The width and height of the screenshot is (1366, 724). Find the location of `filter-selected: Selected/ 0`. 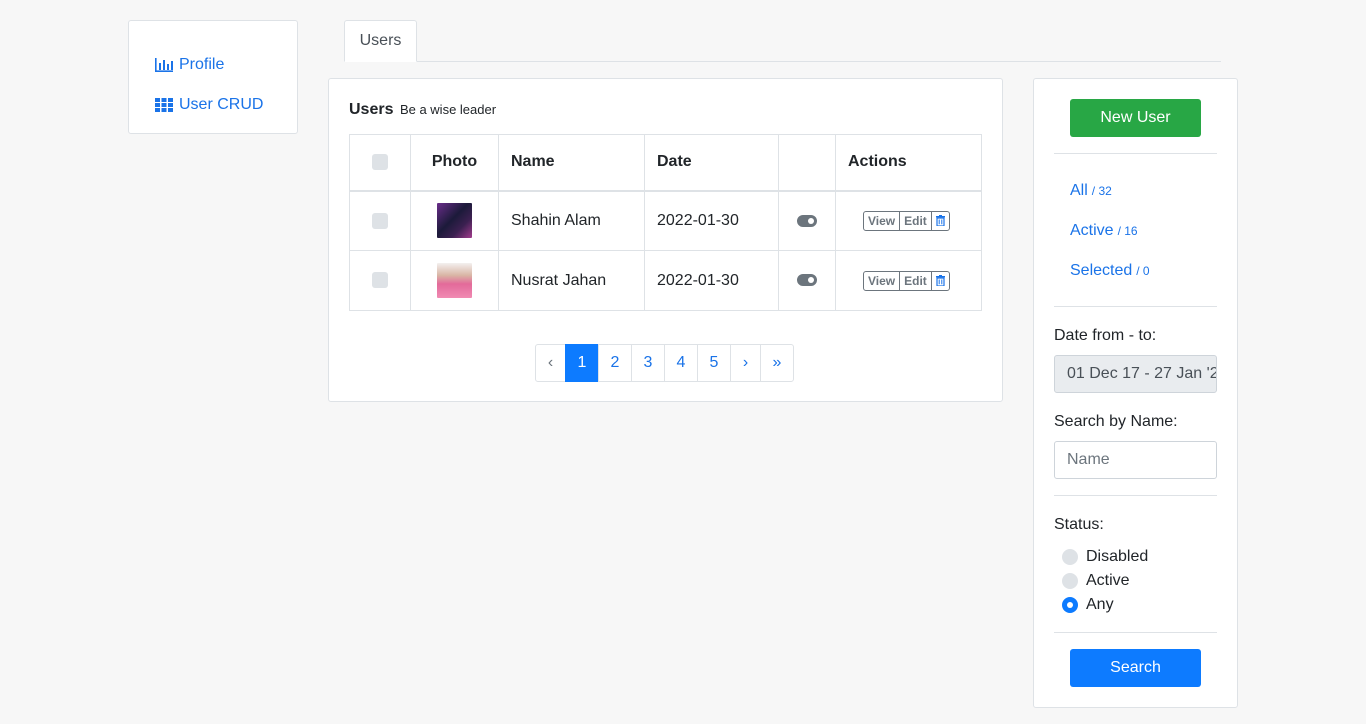

filter-selected: Selected/ 0 is located at coordinates (1110, 271).